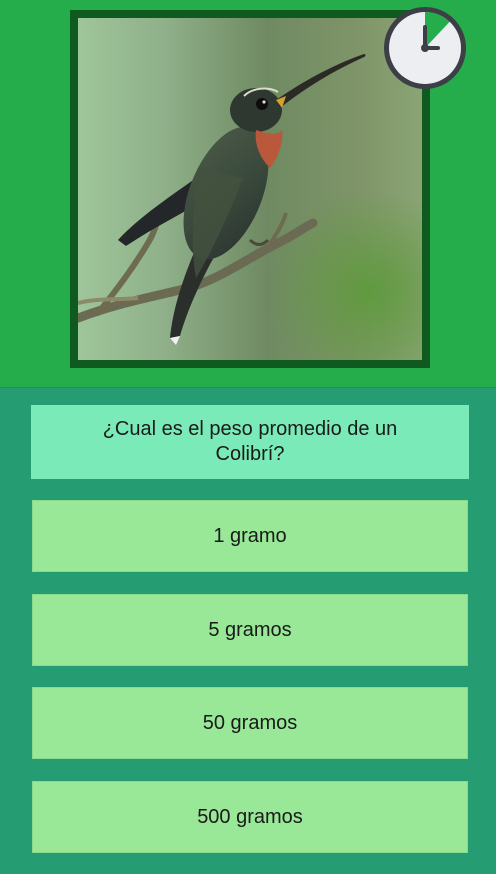  I want to click on answer-button-1: 1 gramo, so click(250, 536).